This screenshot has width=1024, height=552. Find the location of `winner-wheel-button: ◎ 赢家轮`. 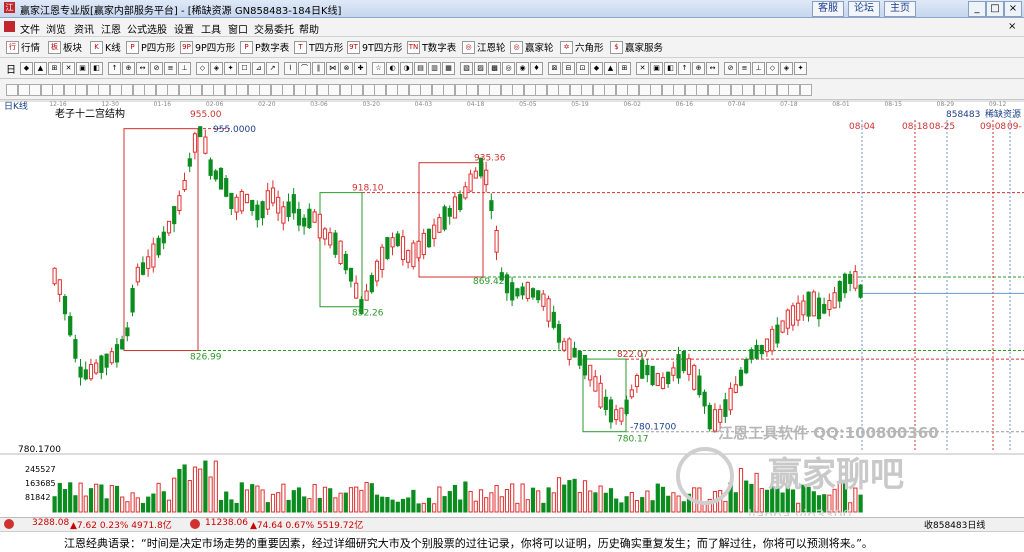

winner-wheel-button: ◎ 赢家轮 is located at coordinates (532, 47).